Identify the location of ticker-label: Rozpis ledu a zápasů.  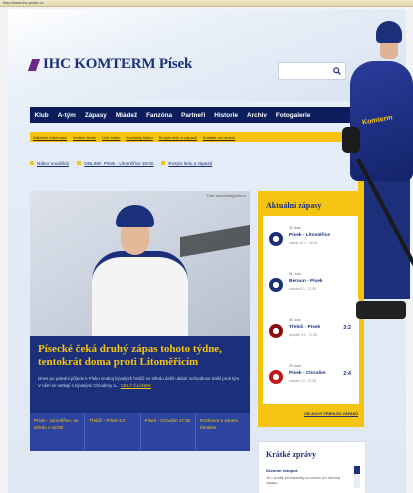
(190, 163).